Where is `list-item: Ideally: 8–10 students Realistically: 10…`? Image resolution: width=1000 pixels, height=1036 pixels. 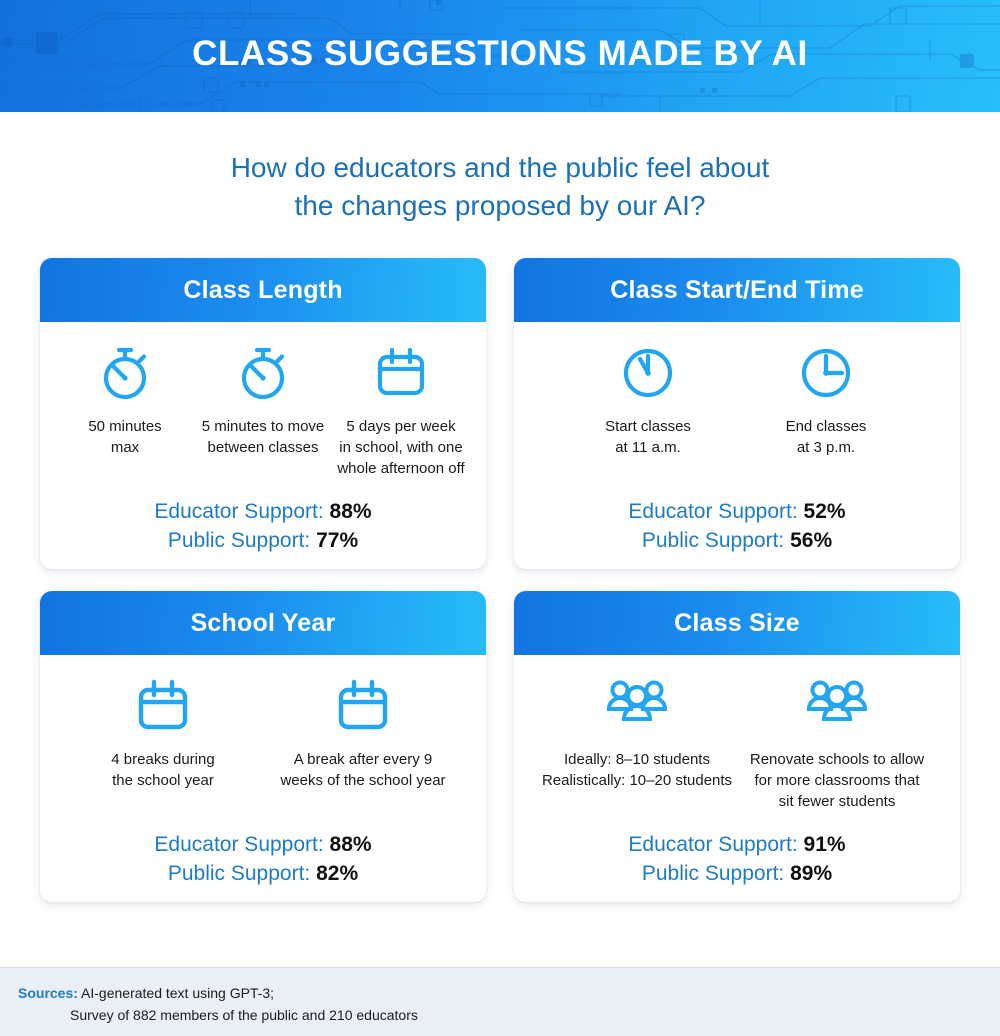
list-item: Ideally: 8–10 students Realistically: 10… is located at coordinates (637, 733).